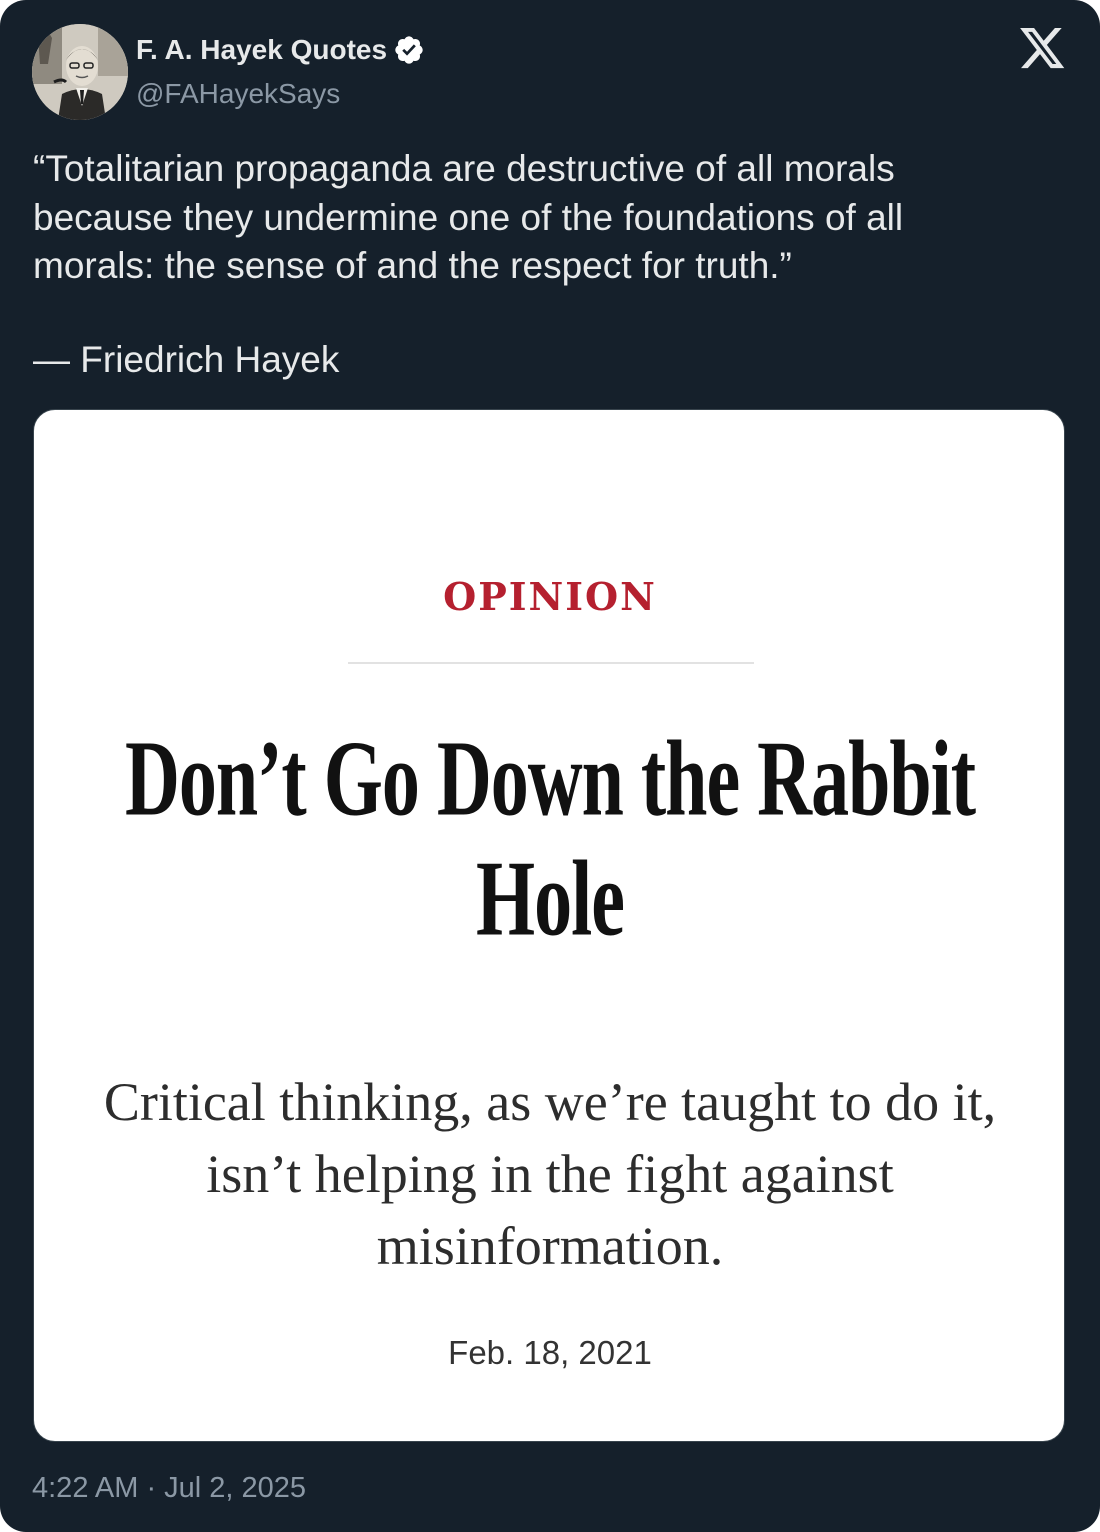 The height and width of the screenshot is (1532, 1100). What do you see at coordinates (238, 94) in the screenshot?
I see `author-handle: @FAHayekSays` at bounding box center [238, 94].